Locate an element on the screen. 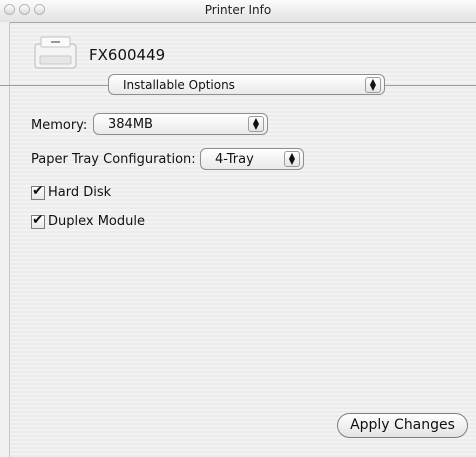 The height and width of the screenshot is (457, 476). apply-changes-button: Apply Changes is located at coordinates (402, 425).